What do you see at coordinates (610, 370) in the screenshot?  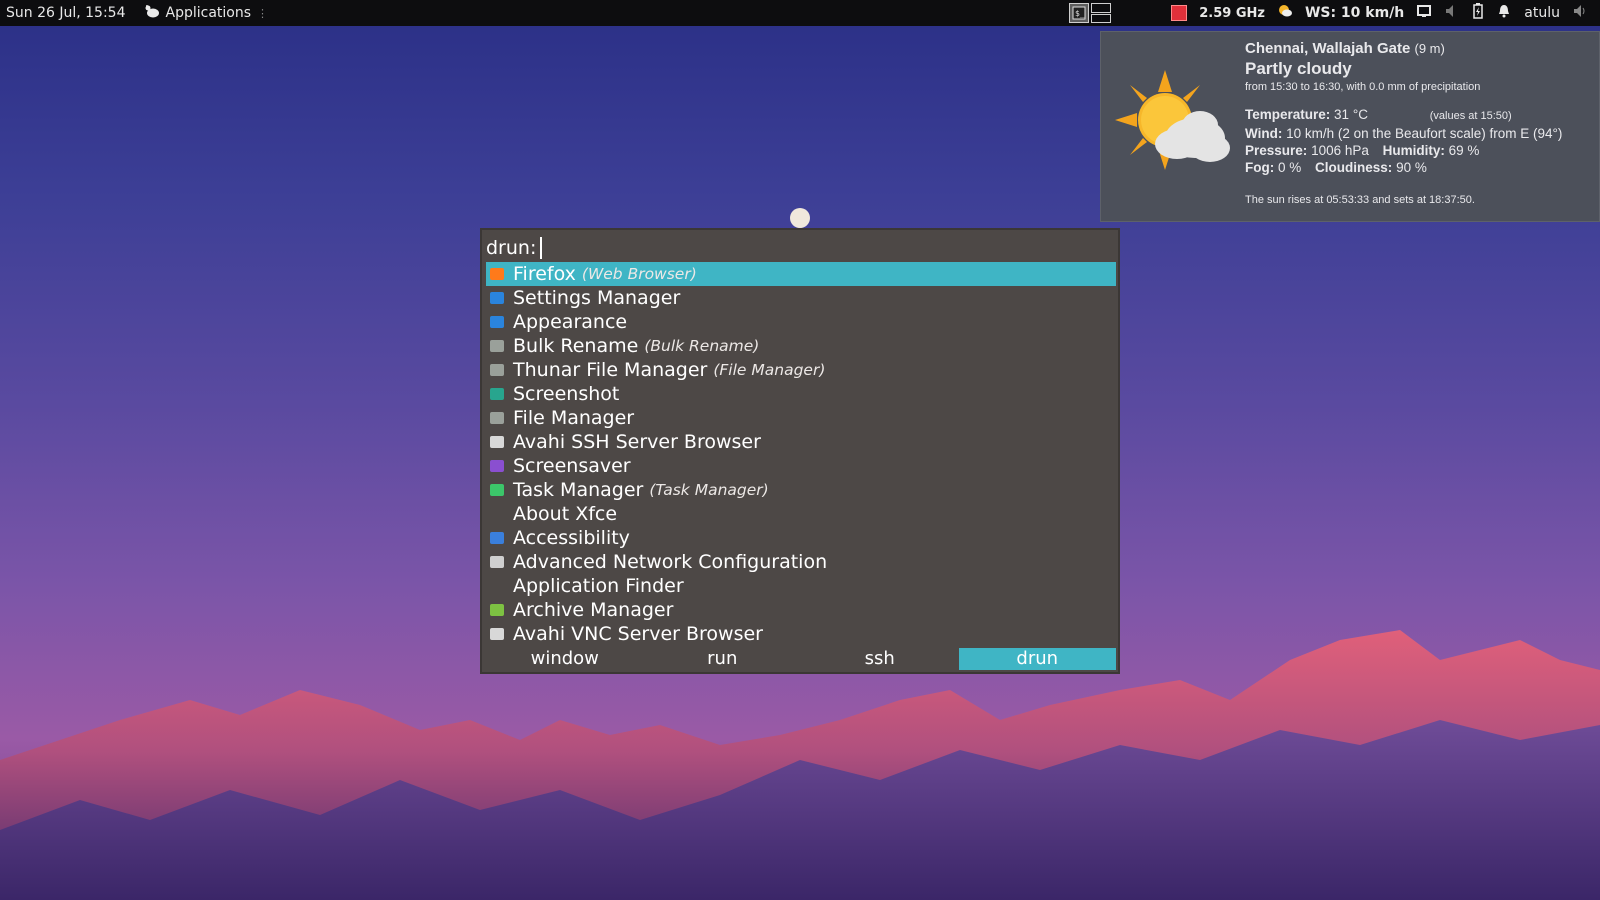 I see `app-entry-label: Thunar File Manager` at bounding box center [610, 370].